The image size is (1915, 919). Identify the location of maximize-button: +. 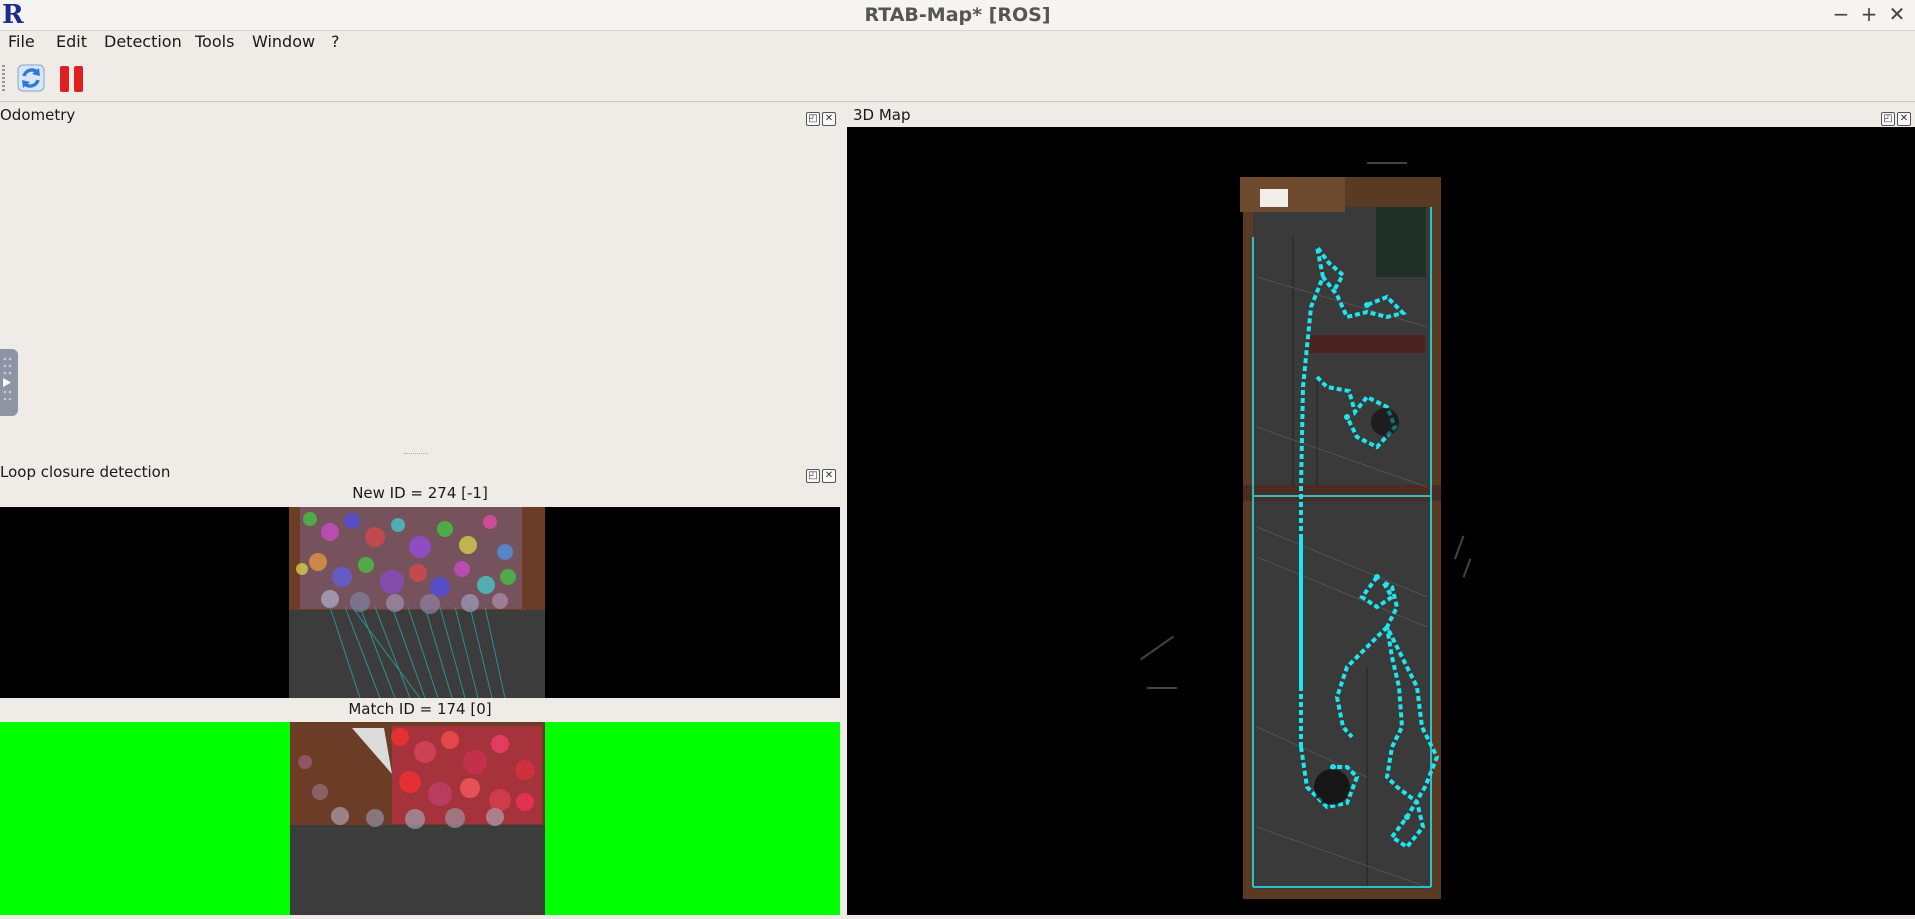
(1869, 15).